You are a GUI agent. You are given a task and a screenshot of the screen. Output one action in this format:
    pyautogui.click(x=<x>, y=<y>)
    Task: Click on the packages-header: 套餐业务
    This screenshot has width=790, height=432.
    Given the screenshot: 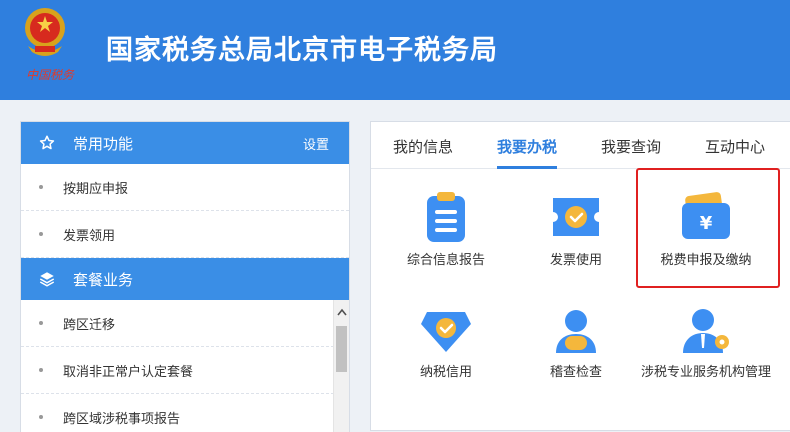 What is the action you would take?
    pyautogui.click(x=185, y=279)
    